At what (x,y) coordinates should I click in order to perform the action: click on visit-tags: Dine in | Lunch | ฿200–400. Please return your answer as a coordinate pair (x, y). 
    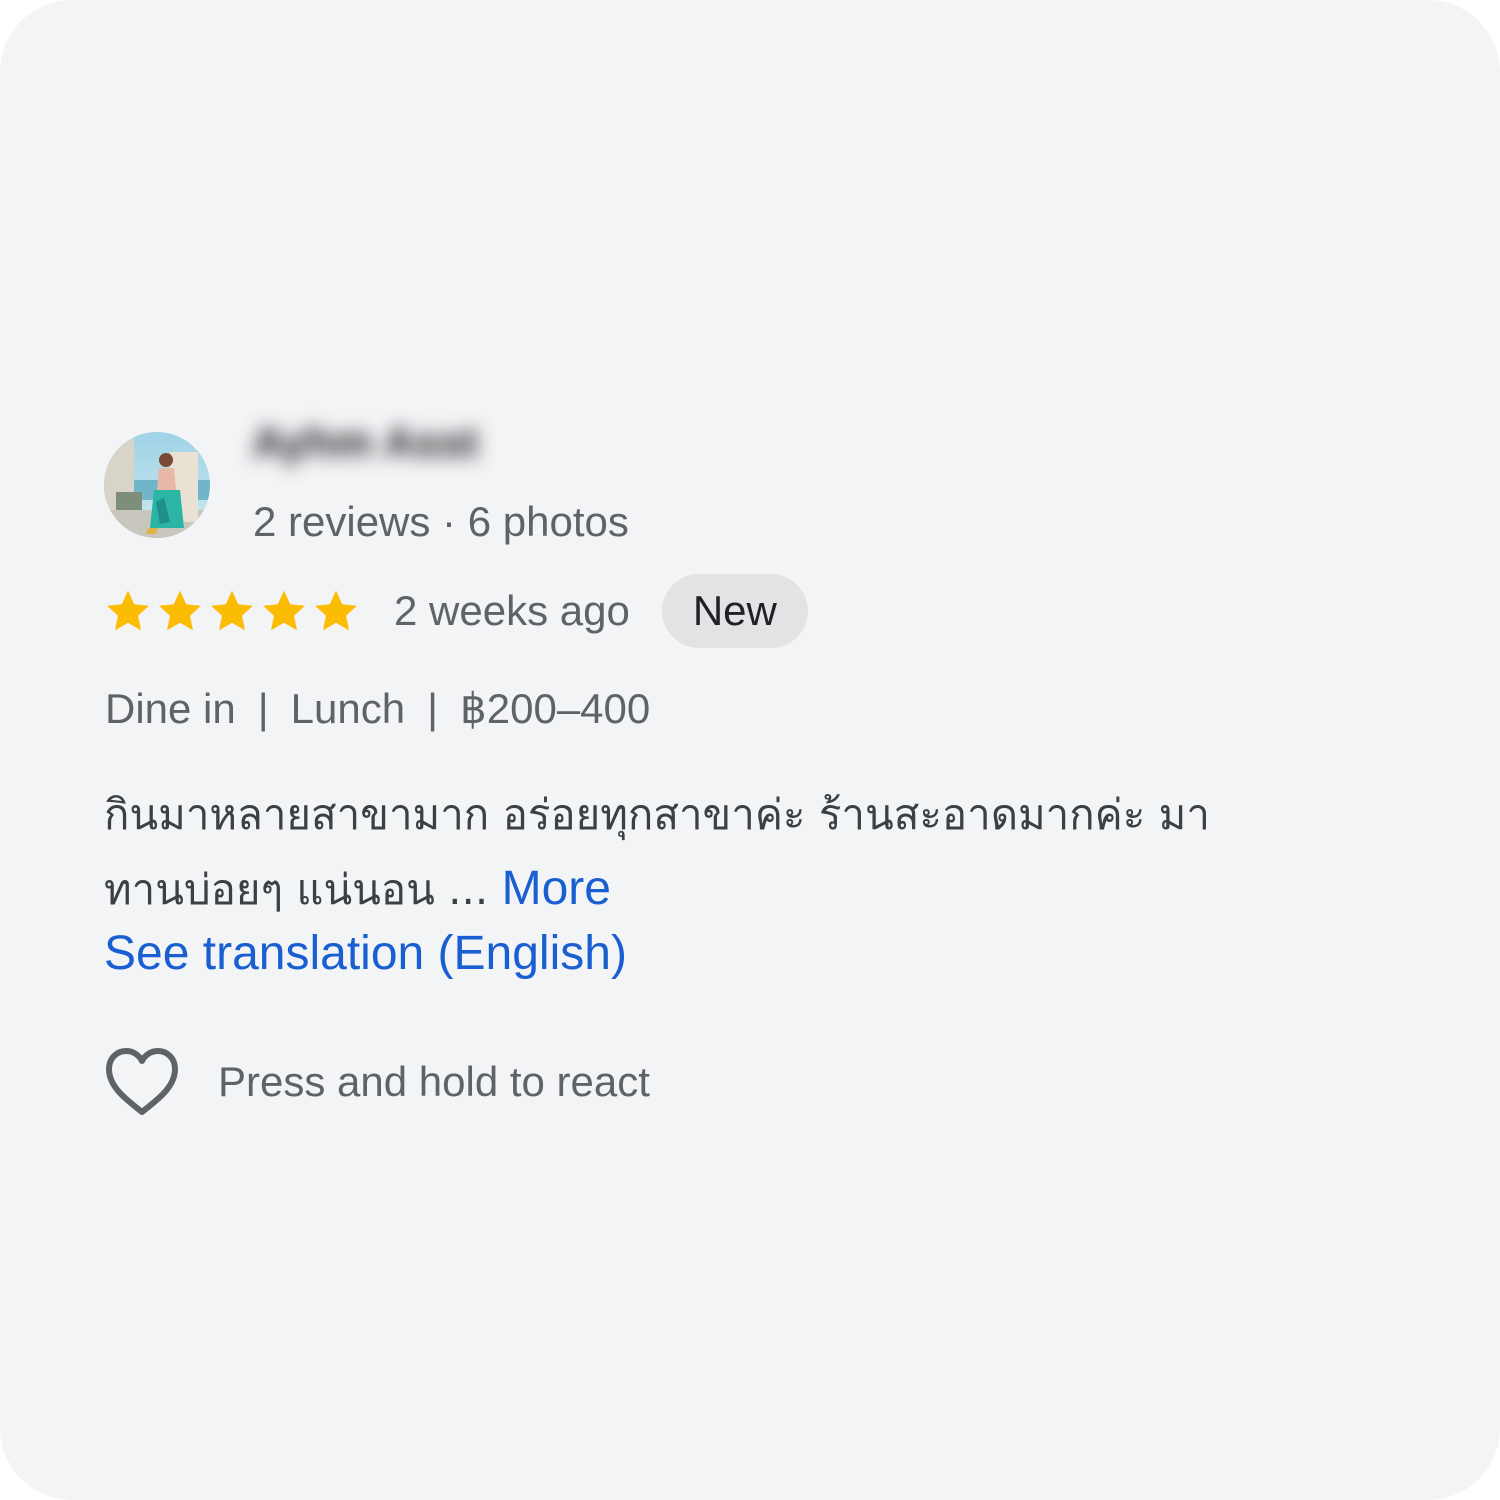
    Looking at the image, I should click on (377, 708).